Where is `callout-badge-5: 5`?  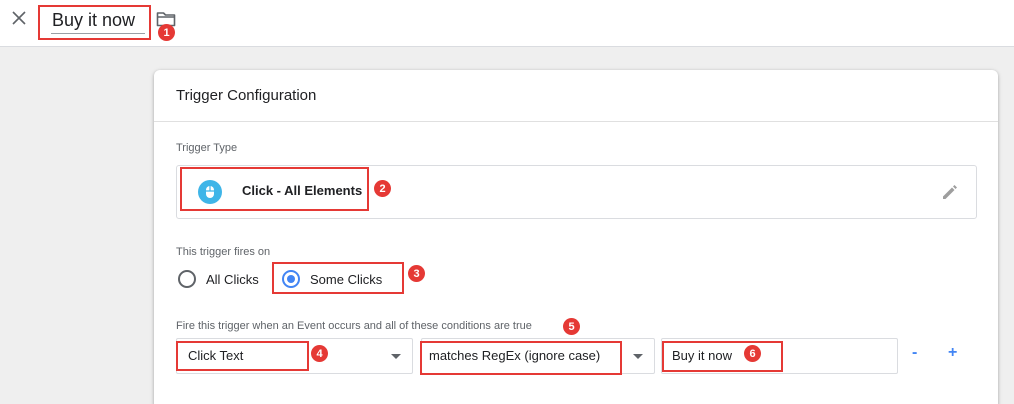
callout-badge-5: 5 is located at coordinates (571, 326).